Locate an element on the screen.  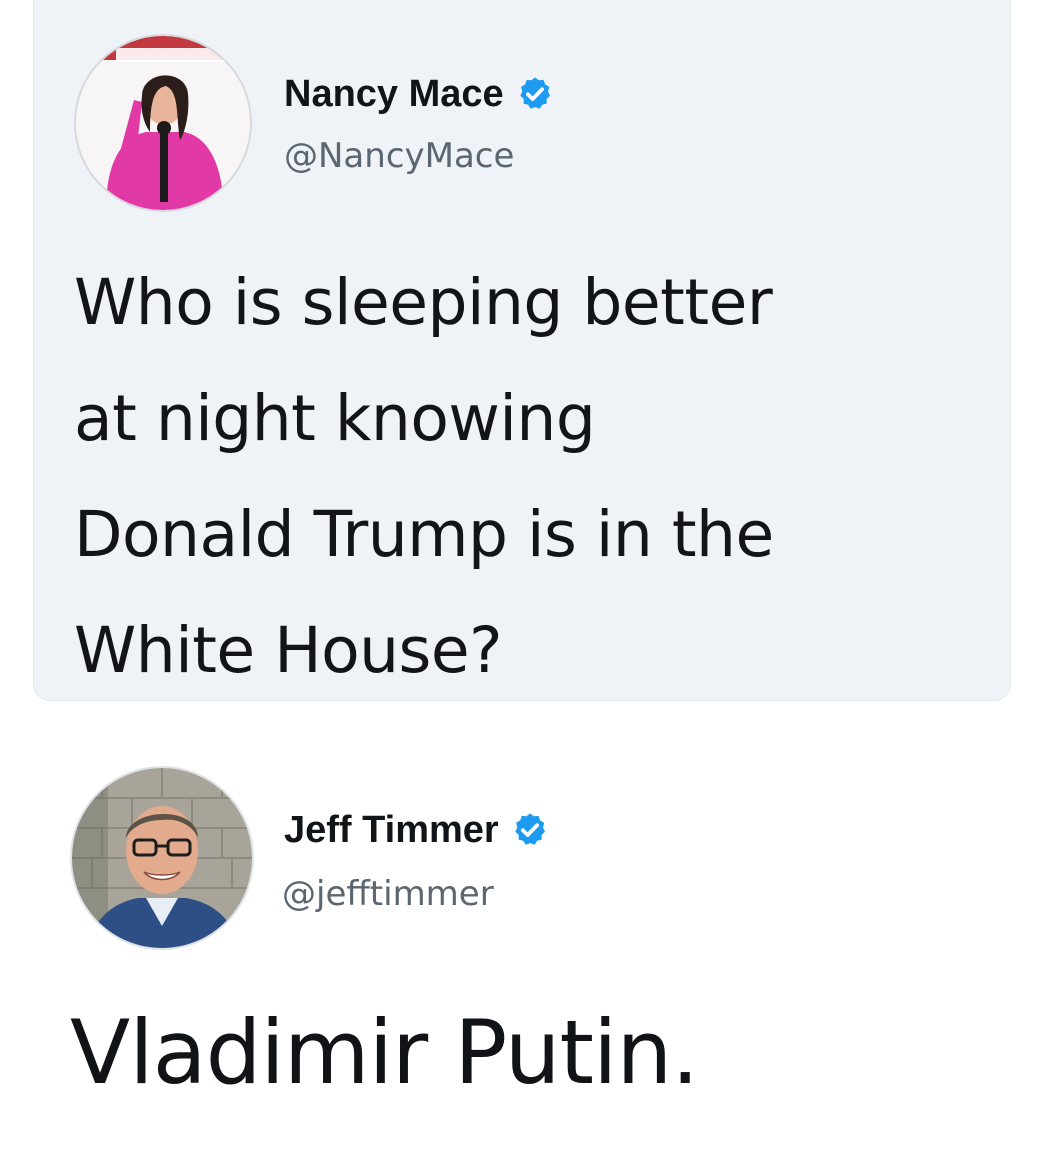
author-name-jeff: Jeff Timmer is located at coordinates (416, 830).